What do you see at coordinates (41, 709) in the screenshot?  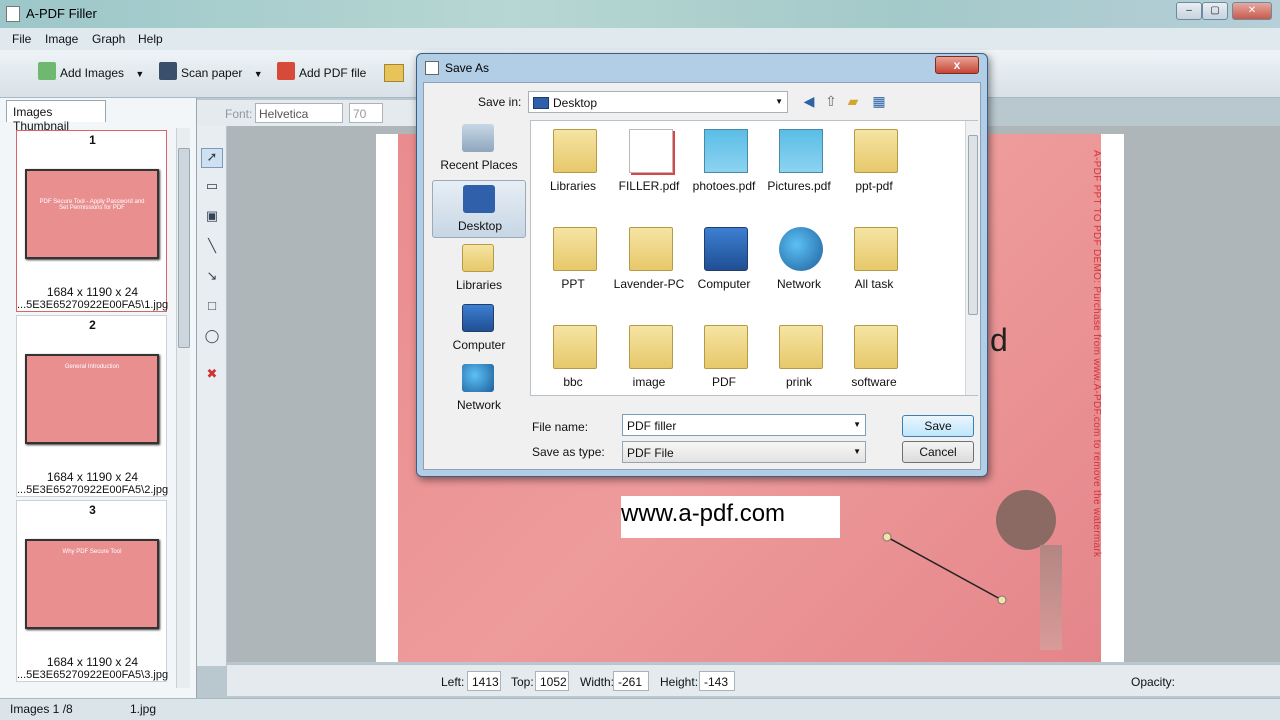 I see `status-images: Images 1 /8` at bounding box center [41, 709].